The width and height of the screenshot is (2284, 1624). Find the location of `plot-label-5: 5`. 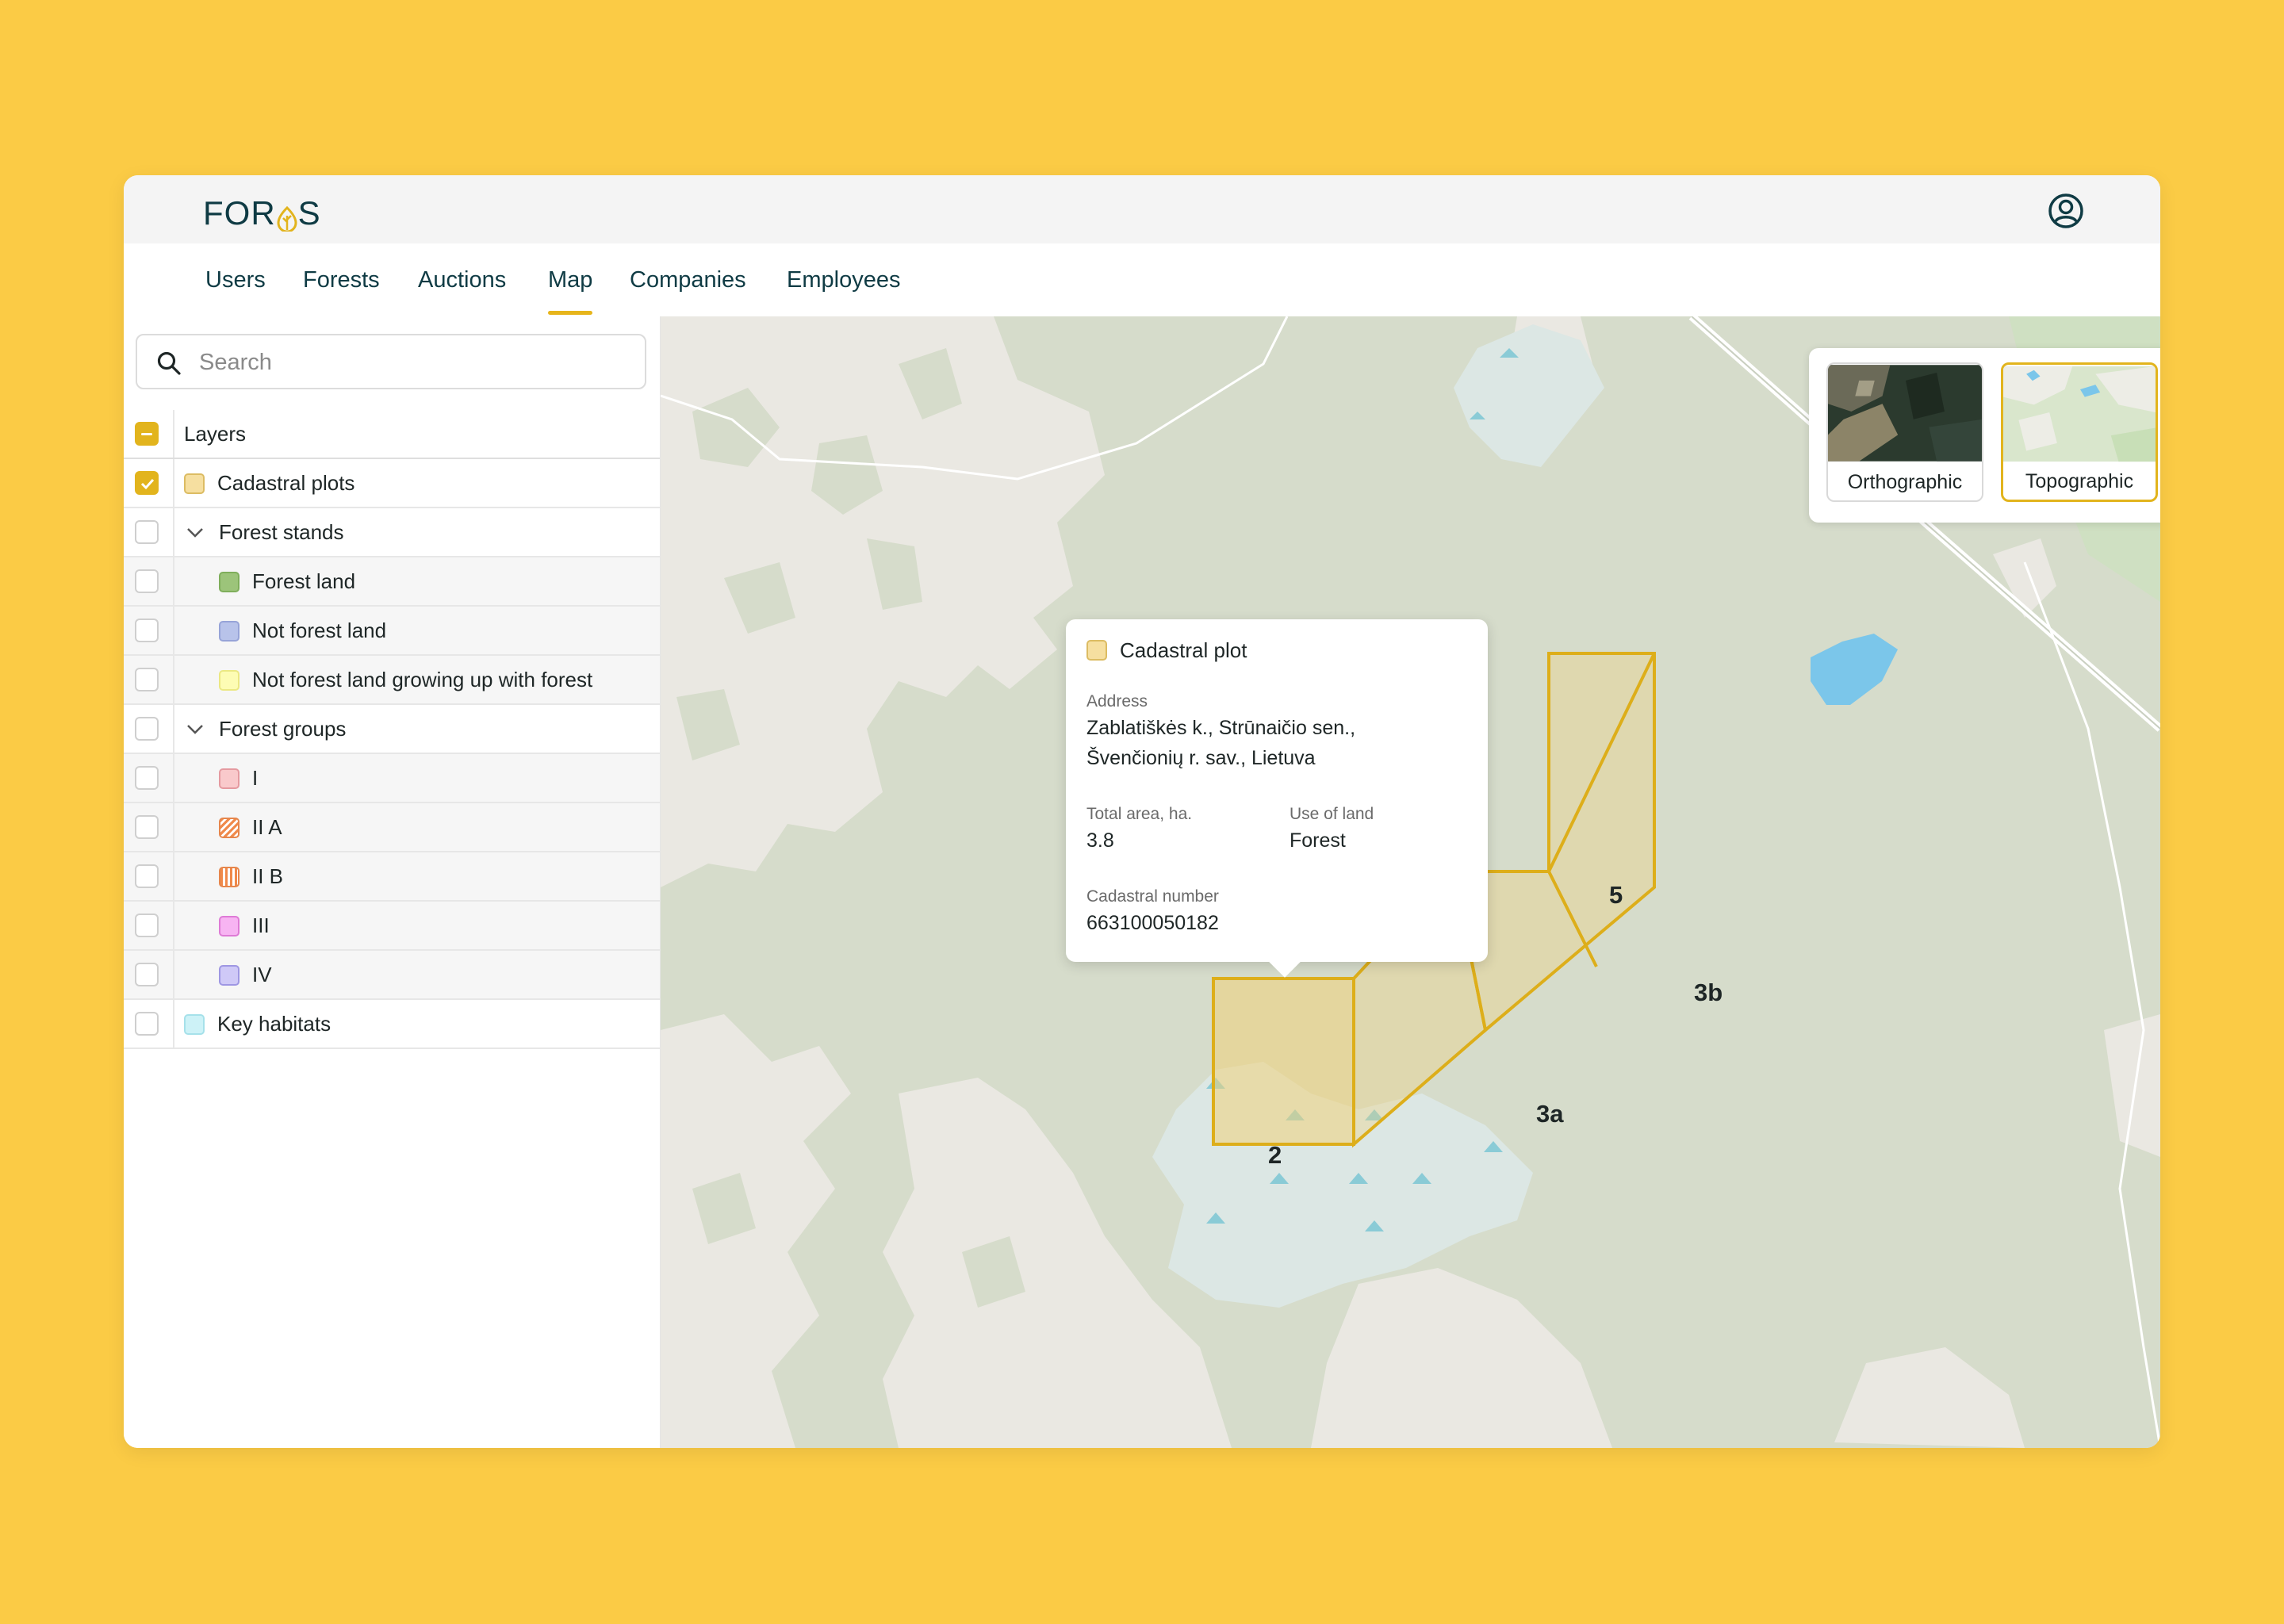

plot-label-5: 5 is located at coordinates (1616, 895).